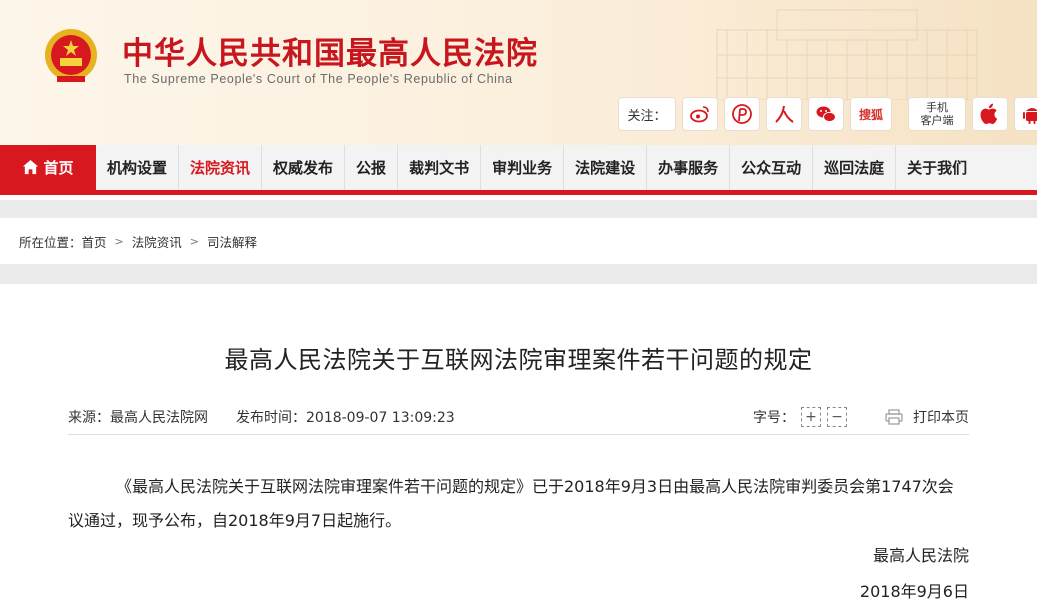 This screenshot has width=1037, height=615. I want to click on mobile-client-label: 手机 客户端, so click(937, 114).